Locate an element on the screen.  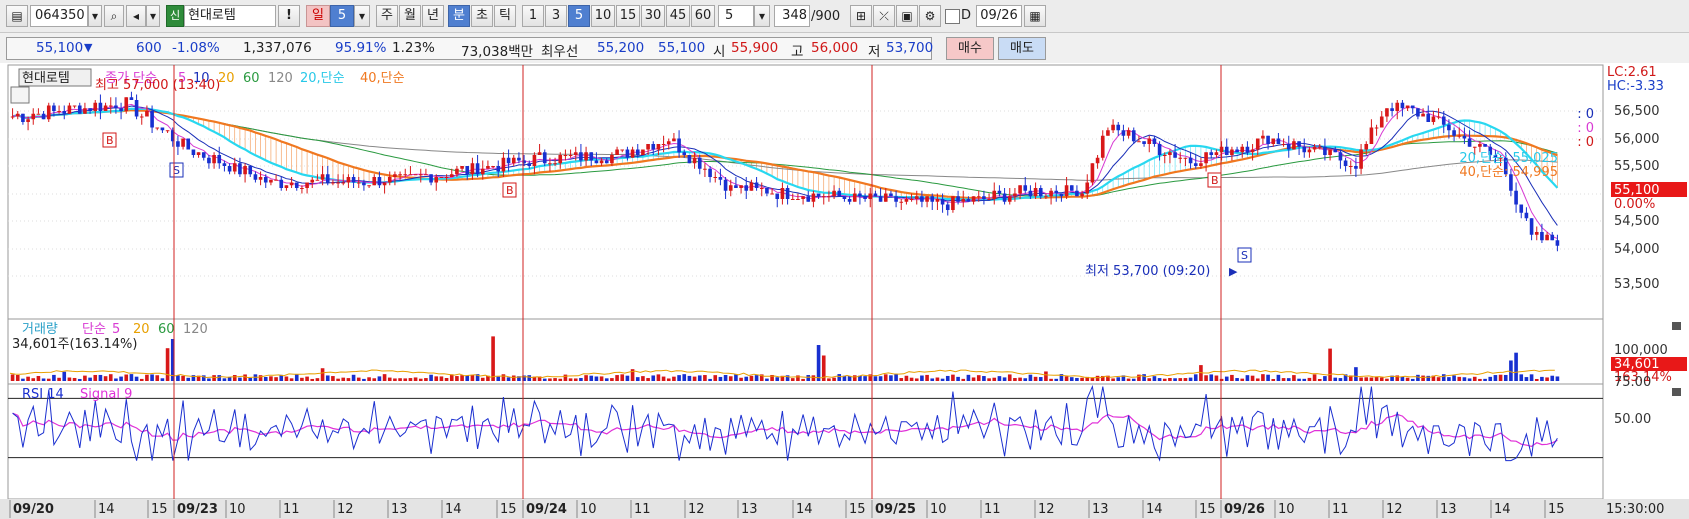
interval-30-button: 30 is located at coordinates (653, 16).